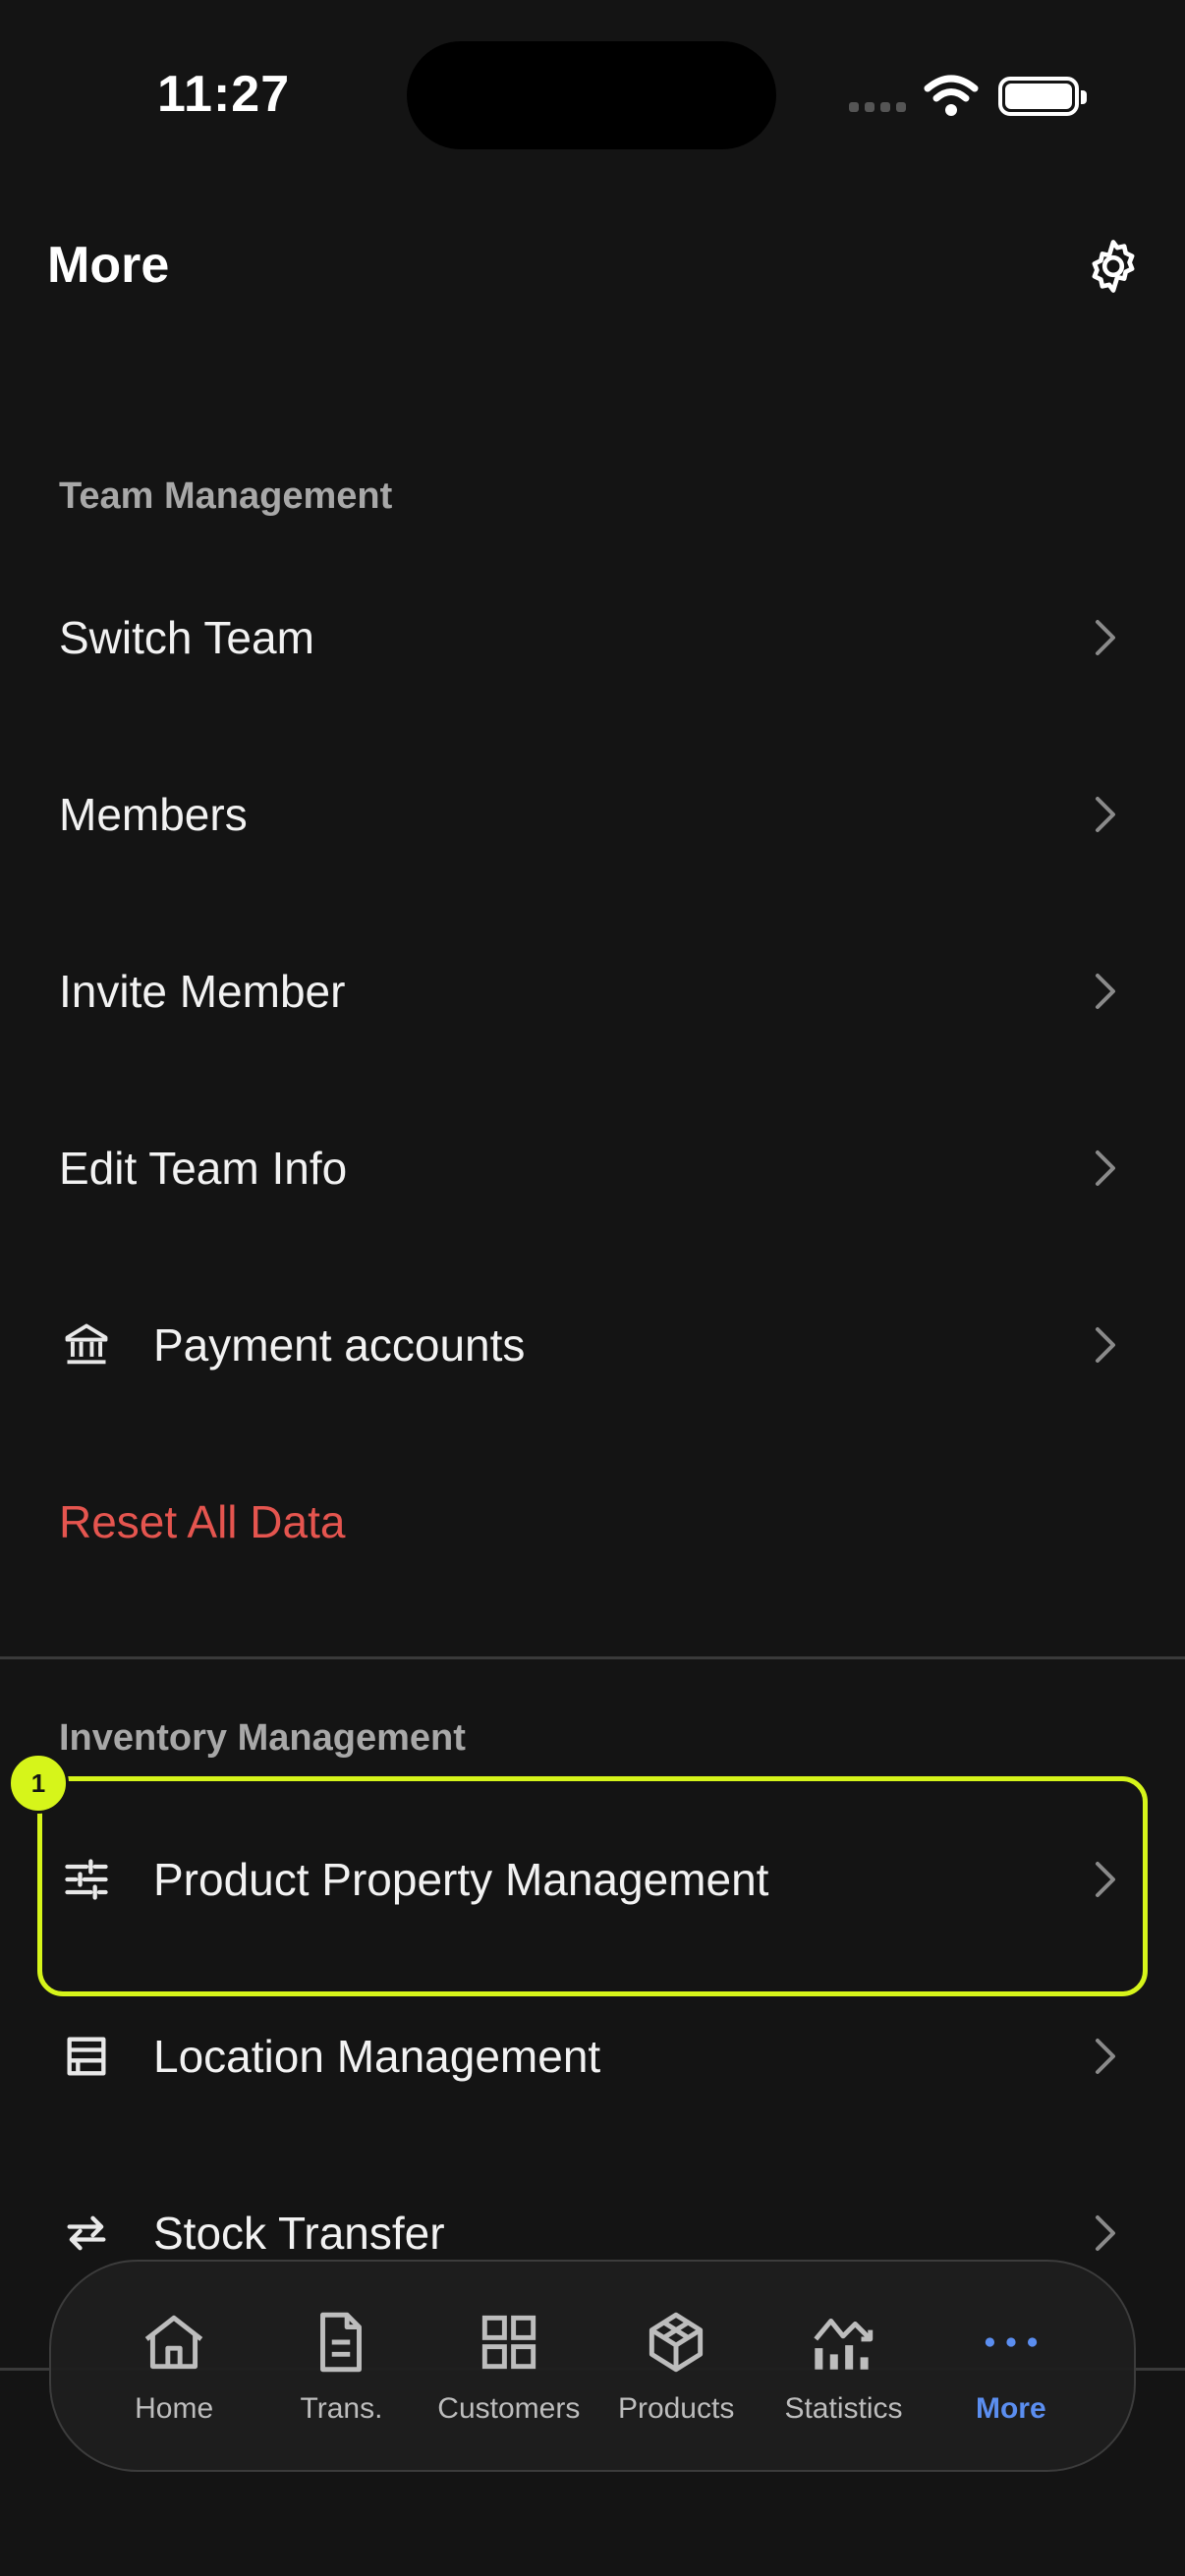 This screenshot has width=1185, height=2576. I want to click on menu-item-label: Members, so click(153, 814).